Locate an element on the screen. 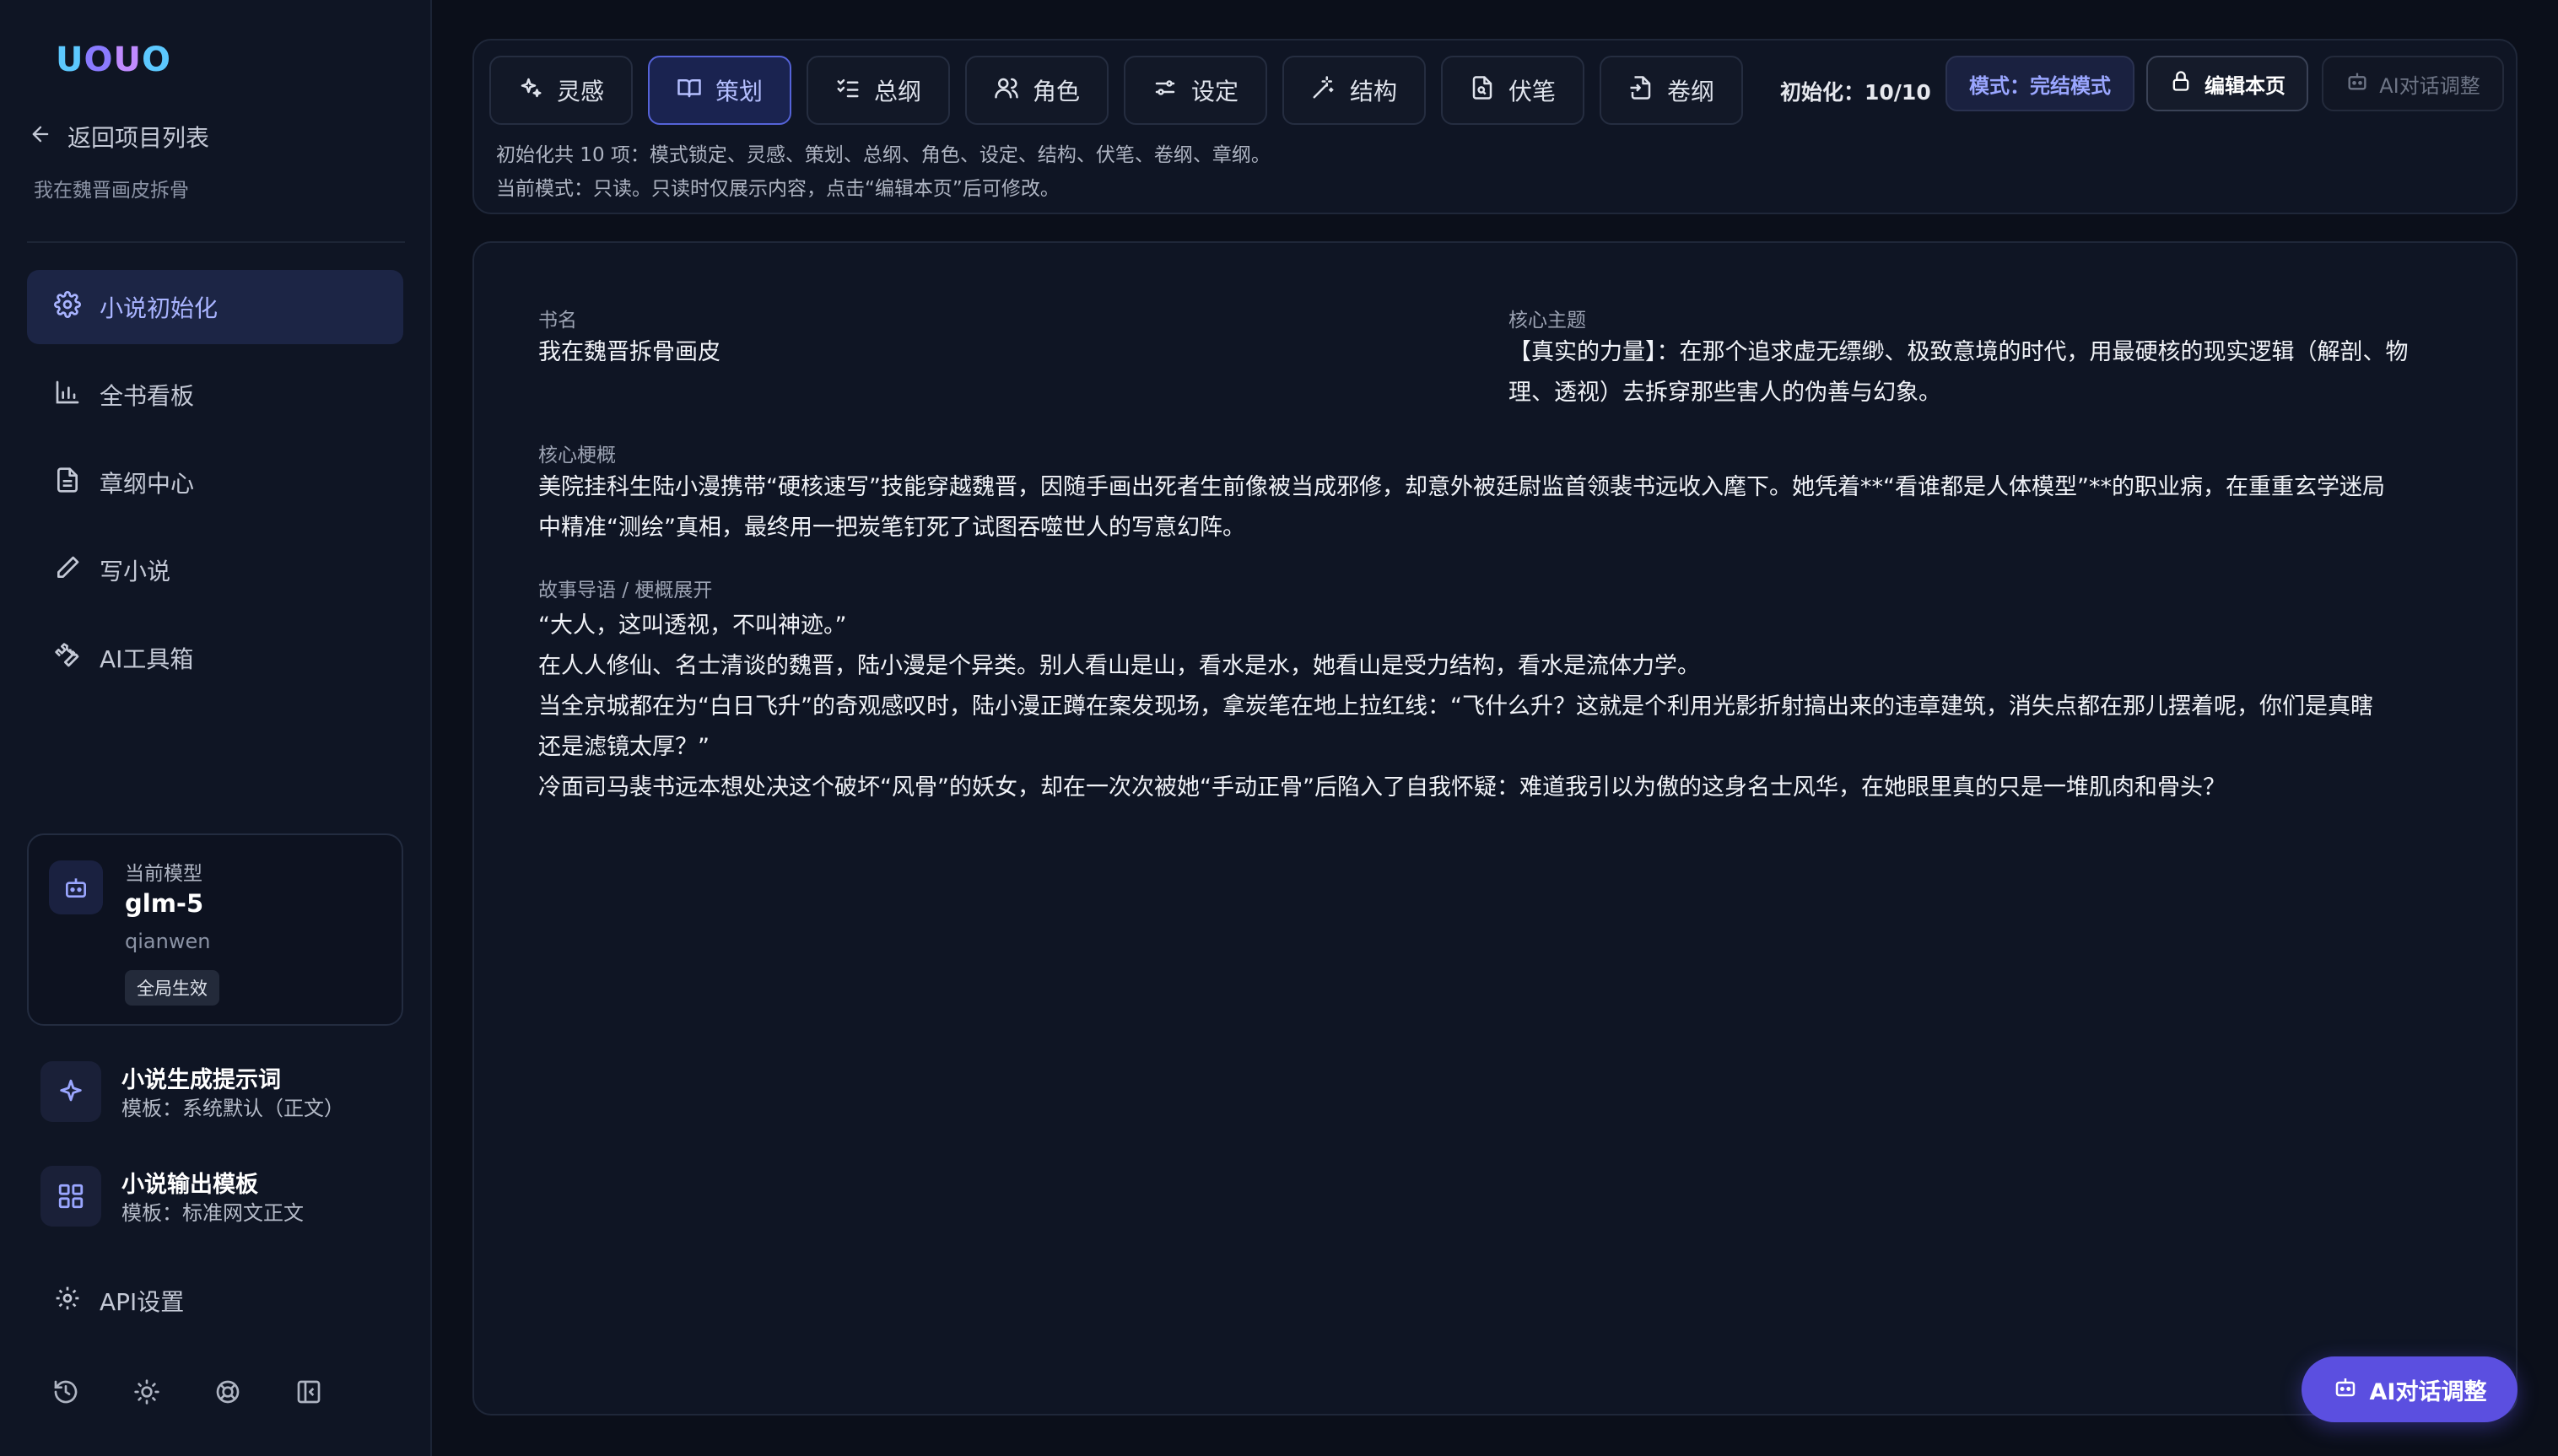 This screenshot has width=2558, height=1456. grid-icon is located at coordinates (70, 1196).